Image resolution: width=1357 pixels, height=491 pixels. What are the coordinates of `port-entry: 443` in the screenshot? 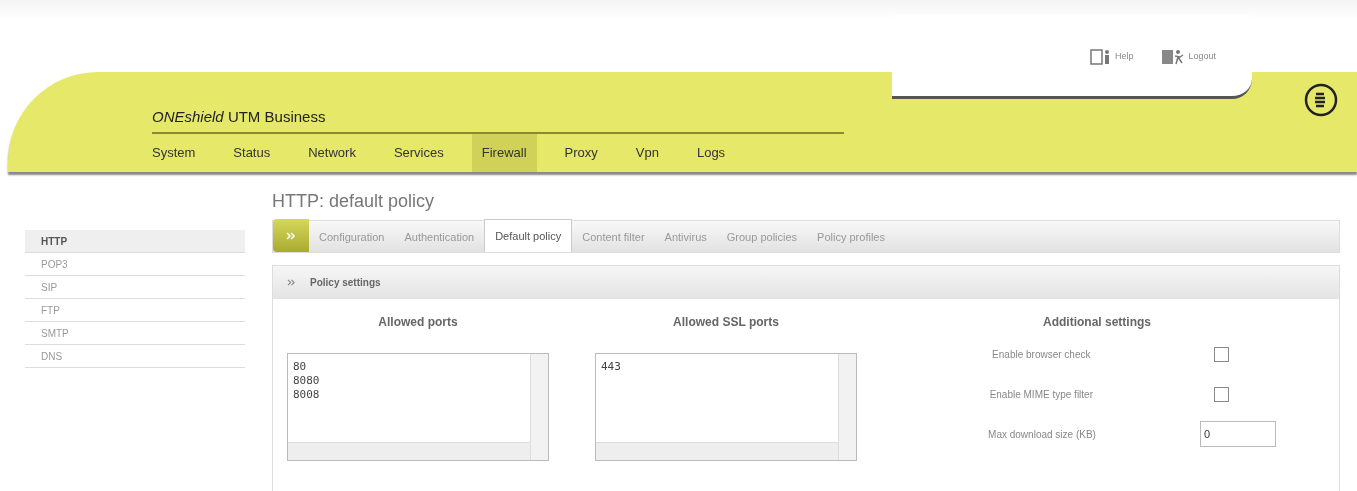 It's located at (611, 367).